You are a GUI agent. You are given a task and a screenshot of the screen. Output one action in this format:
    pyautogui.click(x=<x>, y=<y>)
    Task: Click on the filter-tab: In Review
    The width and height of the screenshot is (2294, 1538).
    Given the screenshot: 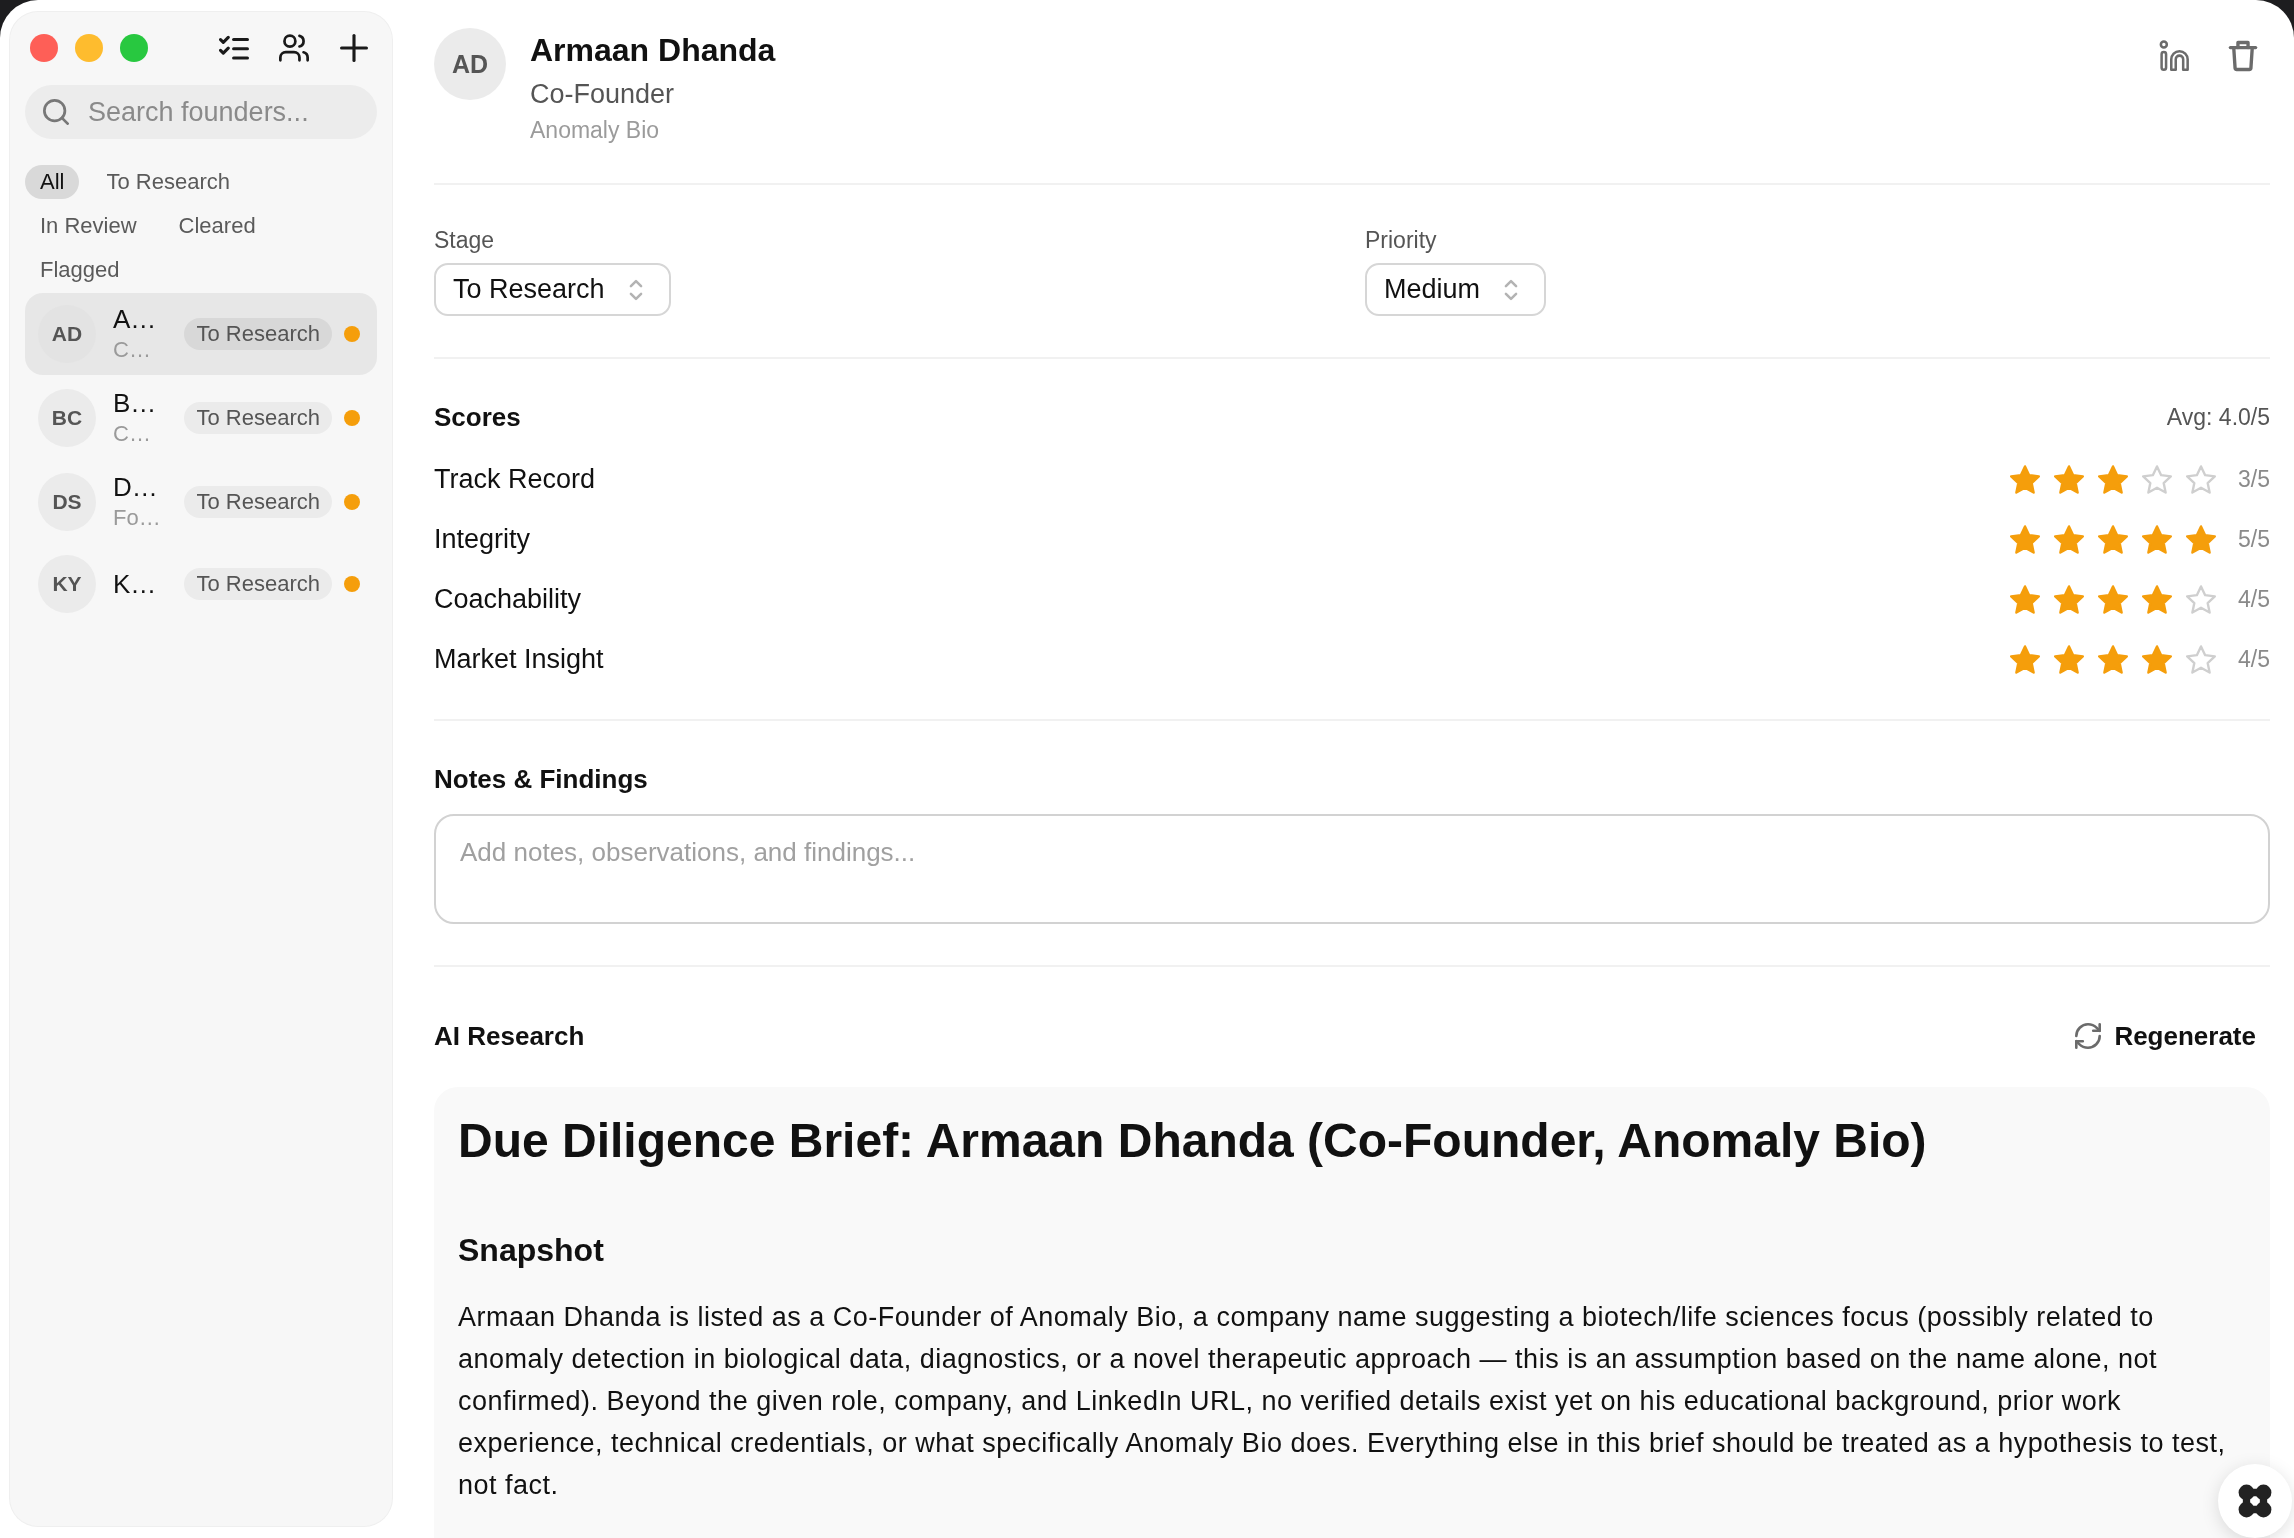 What is the action you would take?
    pyautogui.click(x=88, y=226)
    